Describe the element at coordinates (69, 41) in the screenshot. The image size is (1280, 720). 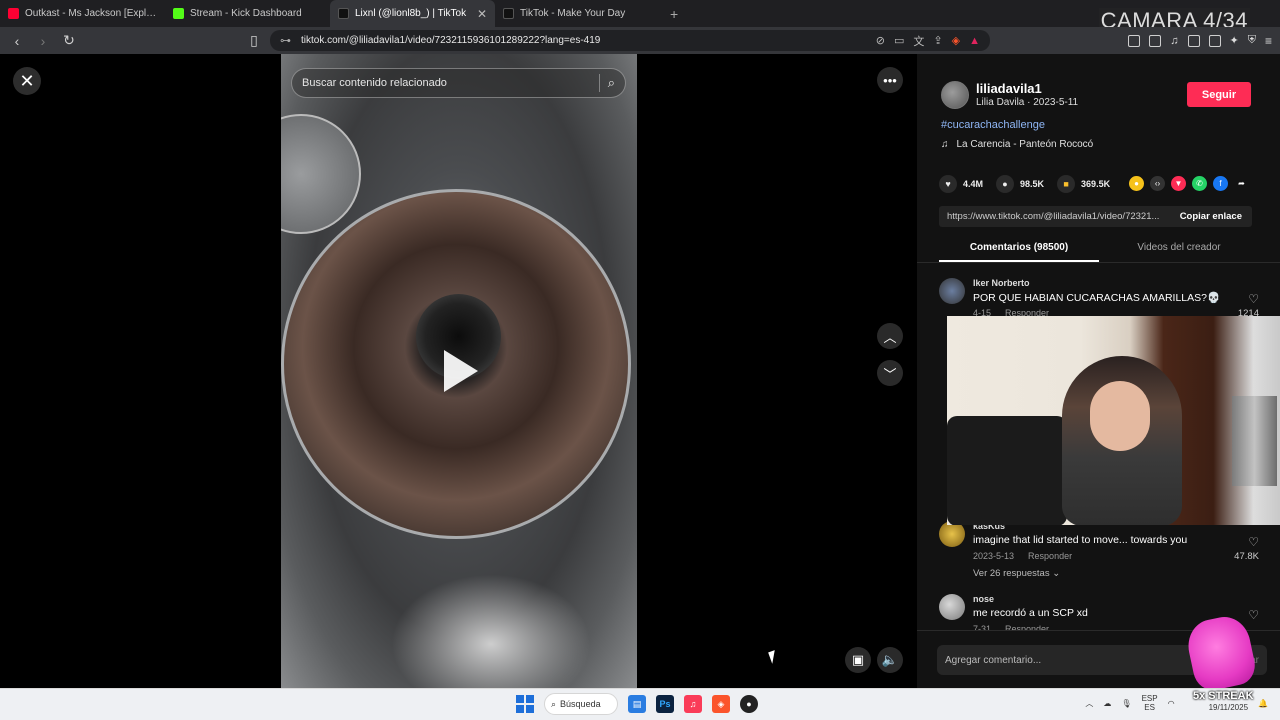
I see `reload-icon: ↻` at that location.